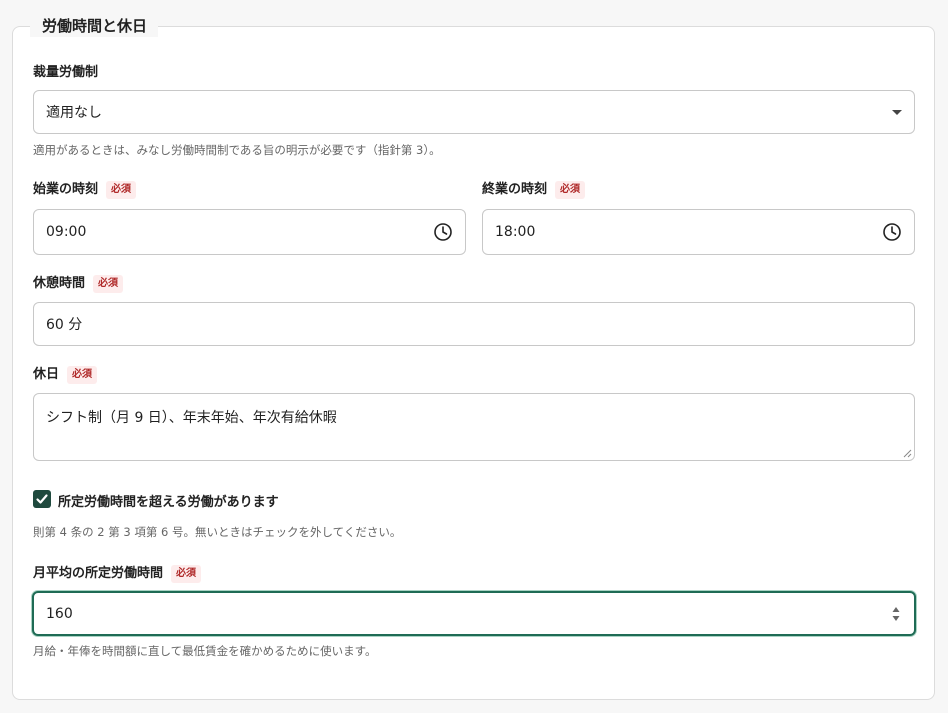 The width and height of the screenshot is (948, 713). Describe the element at coordinates (474, 427) in the screenshot. I see `holidays-textarea: シフト制（月 9 日）、年末年始、年次有給休暇` at that location.